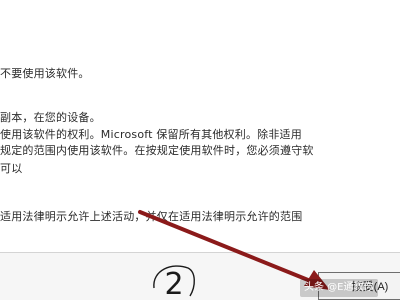 Image resolution: width=400 pixels, height=302 pixels. What do you see at coordinates (50, 117) in the screenshot?
I see `license-text-line: 副本，在您的设备。` at bounding box center [50, 117].